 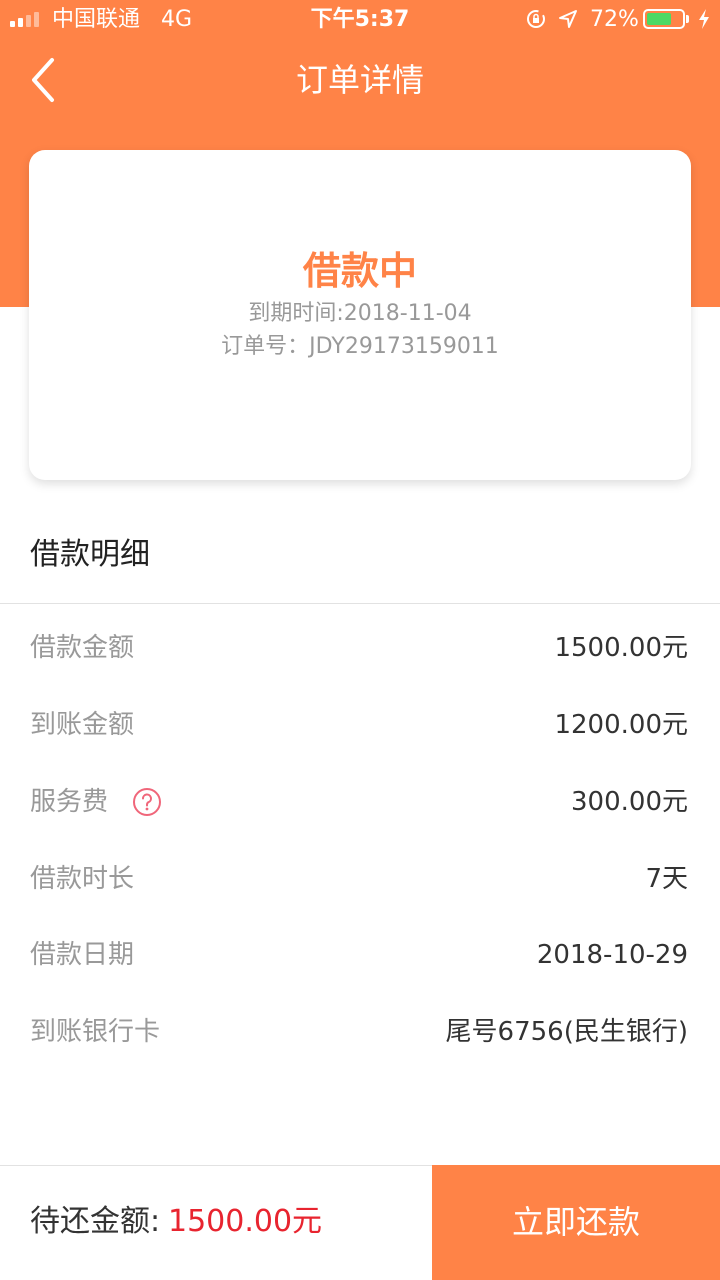 What do you see at coordinates (82, 725) in the screenshot?
I see `detail-label: 到账金额` at bounding box center [82, 725].